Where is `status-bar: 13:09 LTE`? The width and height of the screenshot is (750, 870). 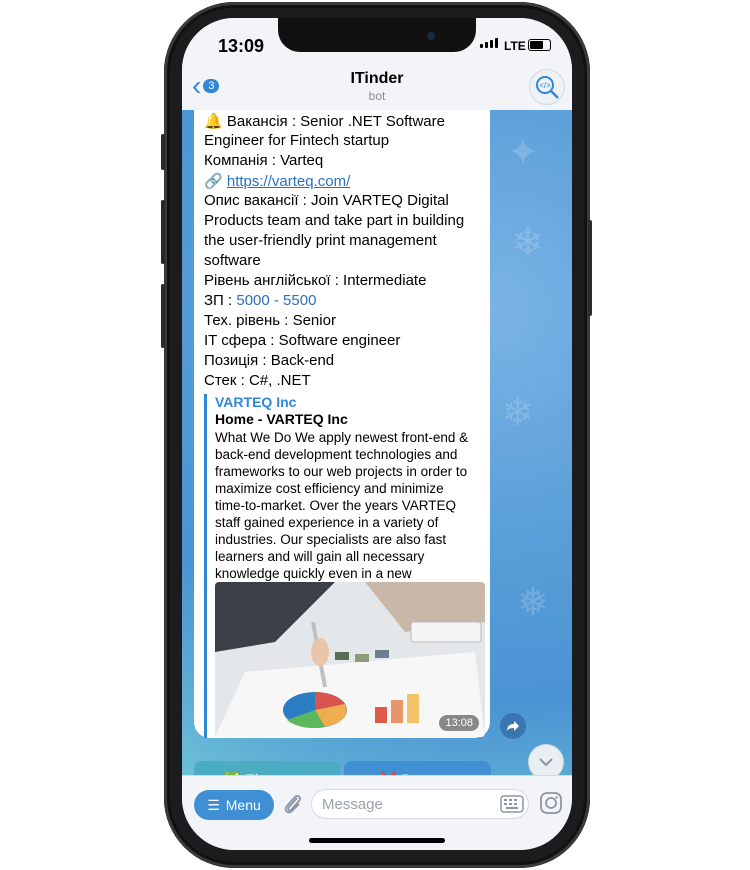
status-bar: 13:09 LTE is located at coordinates (377, 41).